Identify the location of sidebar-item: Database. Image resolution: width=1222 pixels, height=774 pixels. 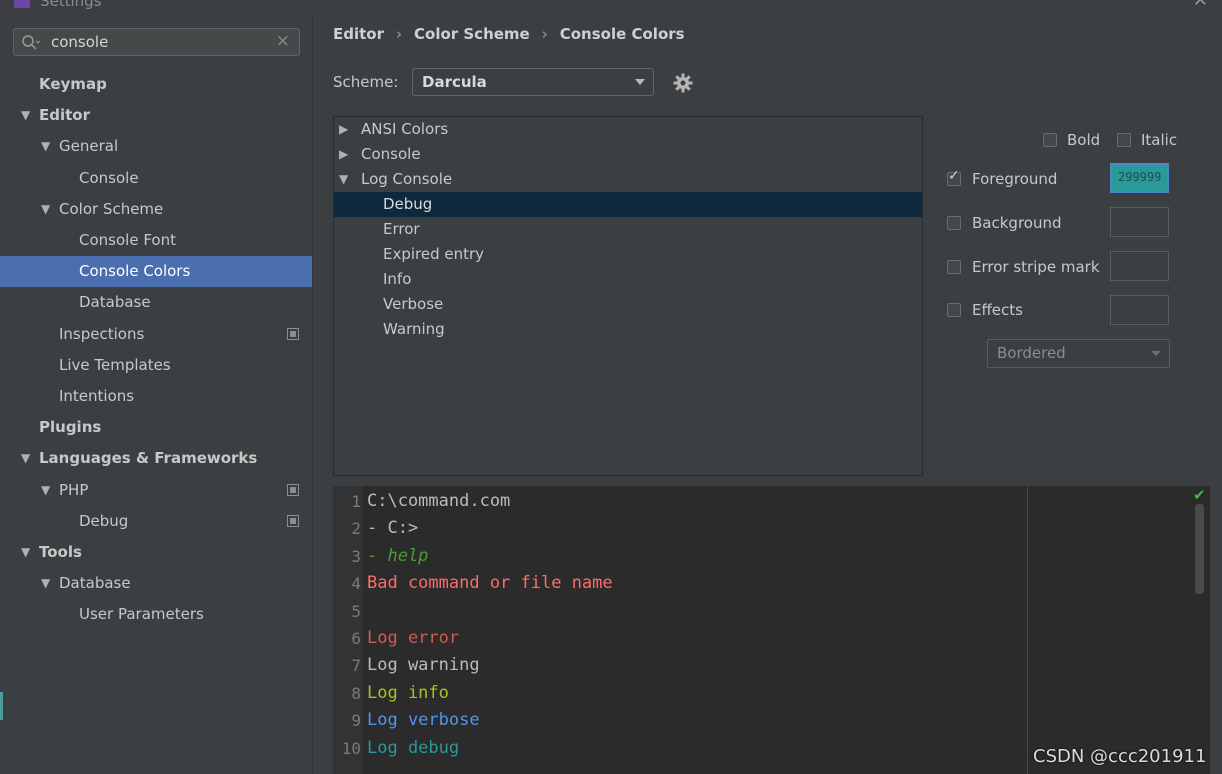
(156, 302).